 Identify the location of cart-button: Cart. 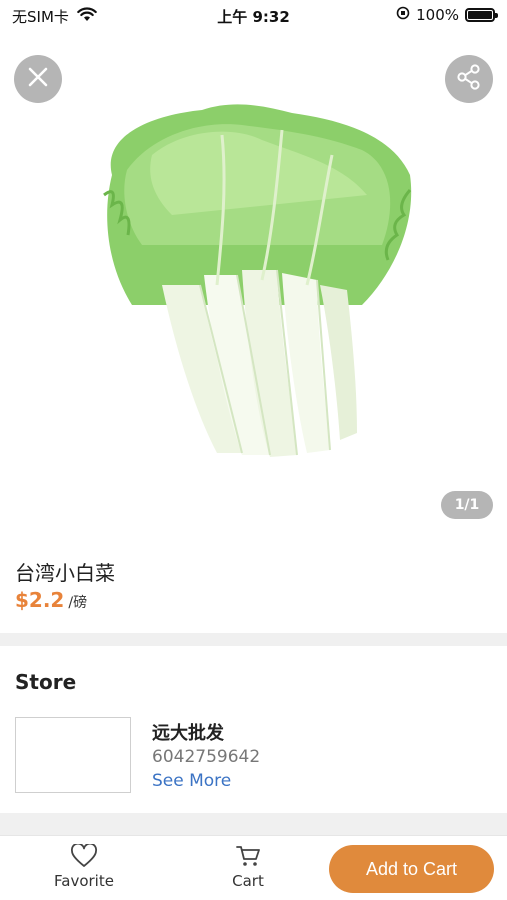
(248, 867).